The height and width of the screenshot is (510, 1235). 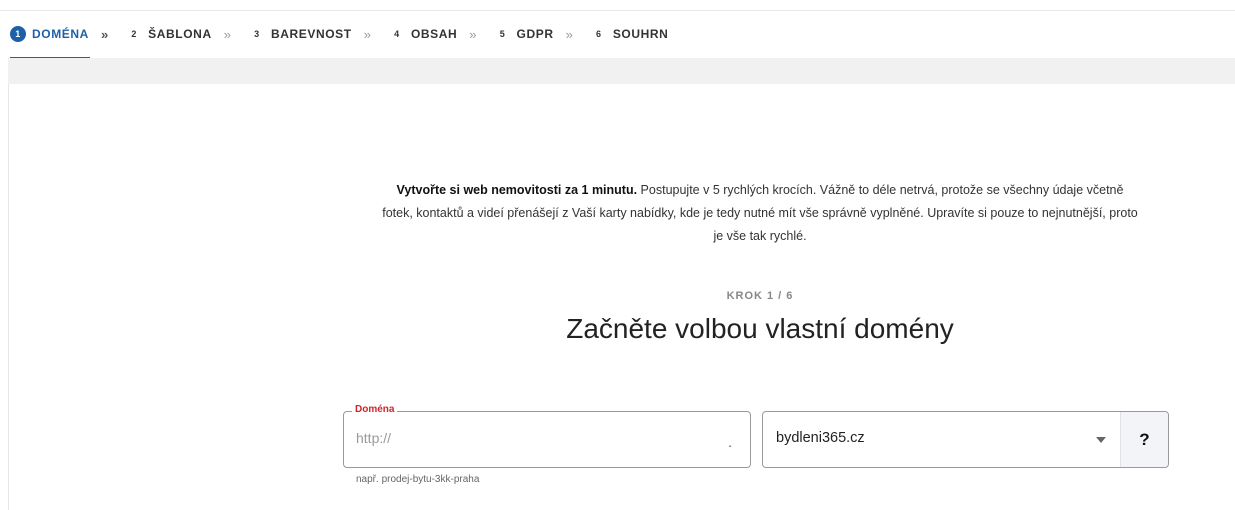 What do you see at coordinates (640, 34) in the screenshot?
I see `step-label: SOUHRN` at bounding box center [640, 34].